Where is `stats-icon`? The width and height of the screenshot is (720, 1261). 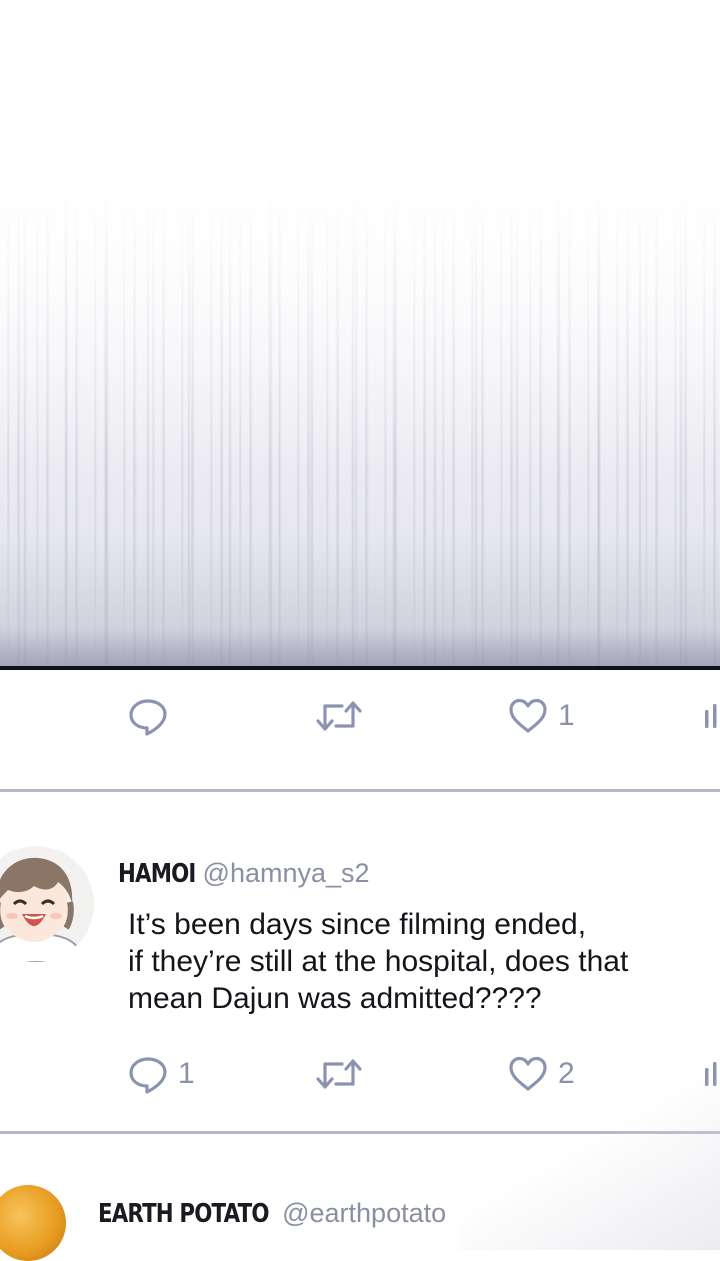
stats-icon is located at coordinates (712, 716).